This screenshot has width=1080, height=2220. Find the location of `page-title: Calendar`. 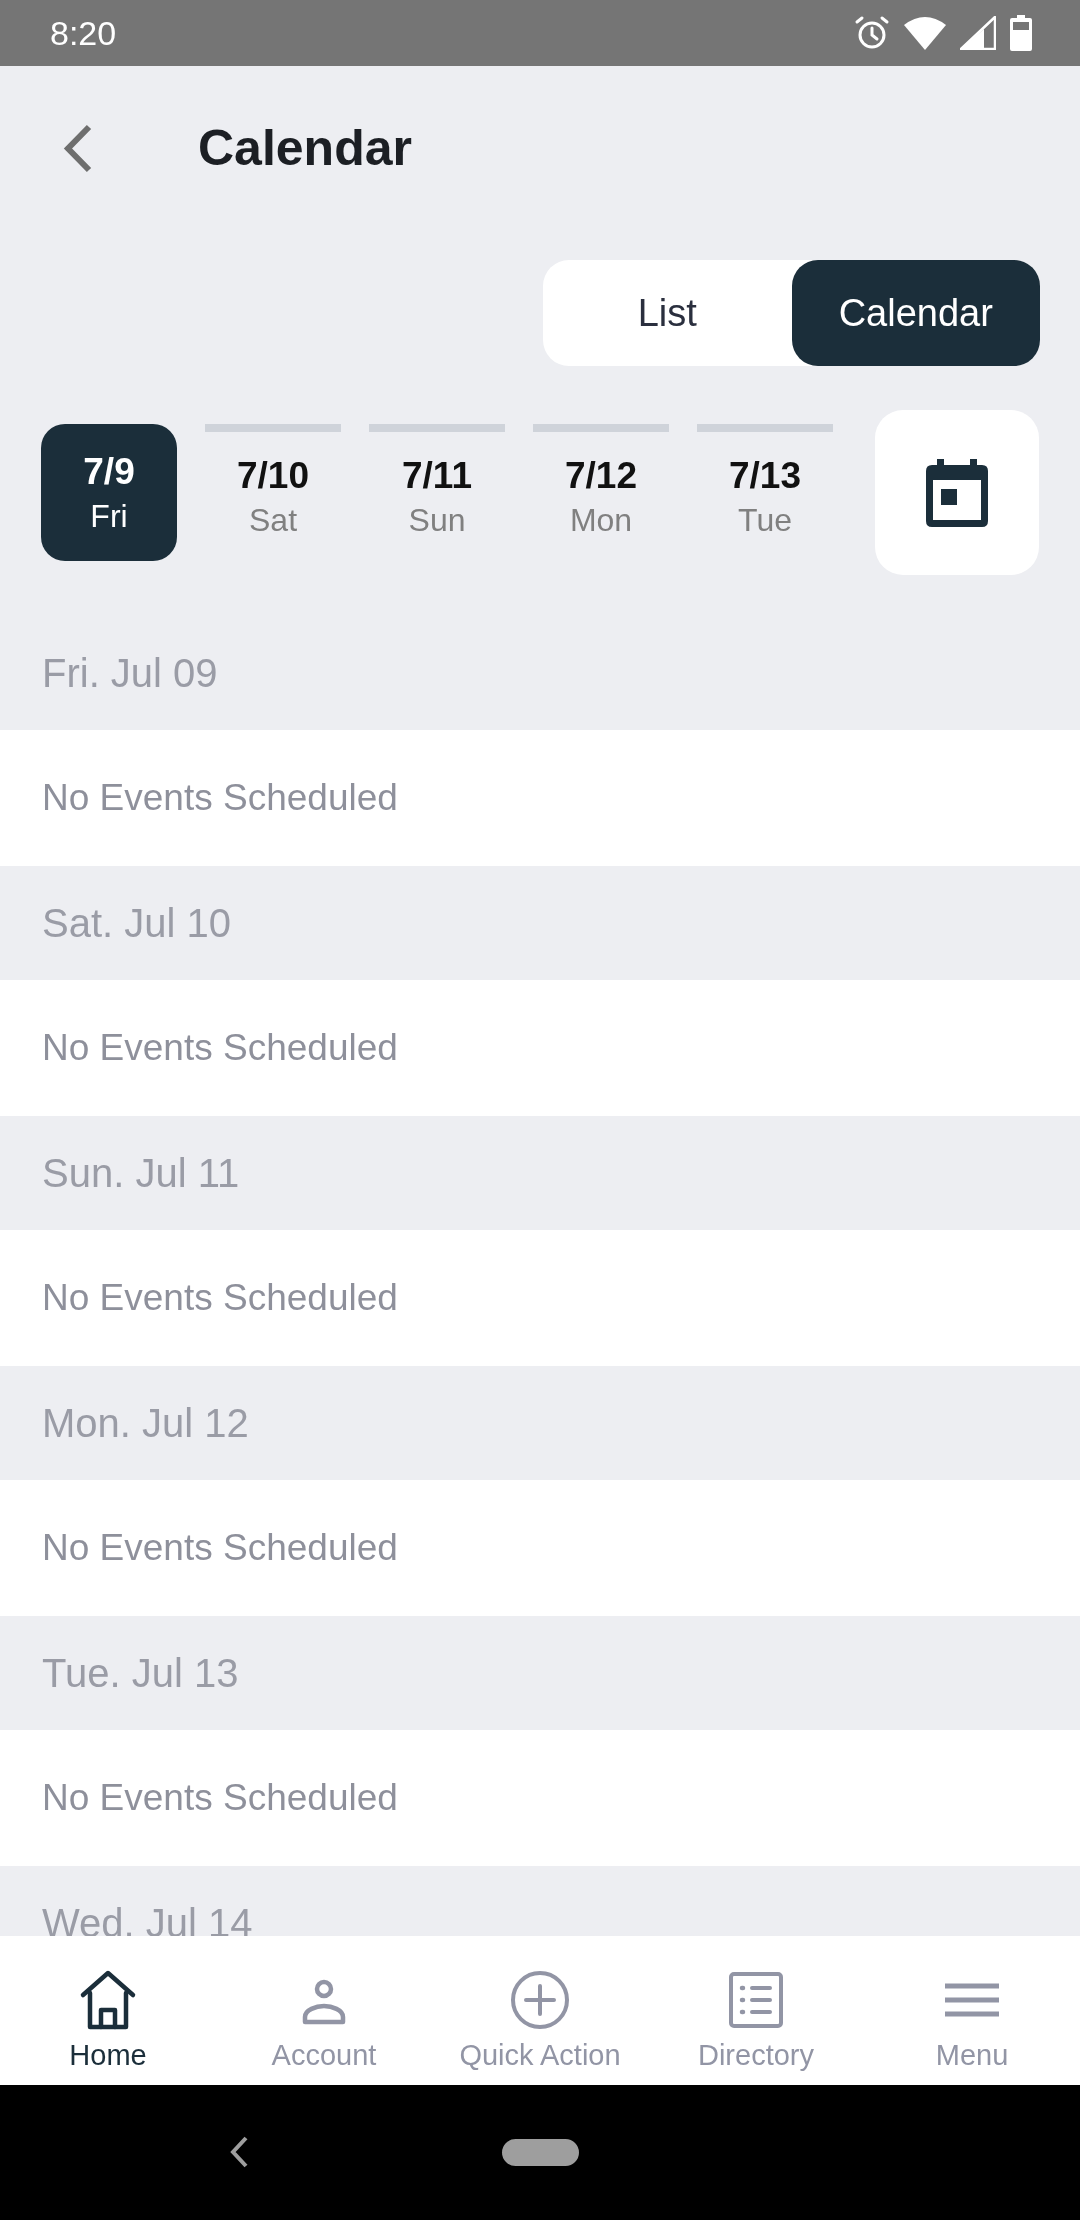

page-title: Calendar is located at coordinates (305, 148).